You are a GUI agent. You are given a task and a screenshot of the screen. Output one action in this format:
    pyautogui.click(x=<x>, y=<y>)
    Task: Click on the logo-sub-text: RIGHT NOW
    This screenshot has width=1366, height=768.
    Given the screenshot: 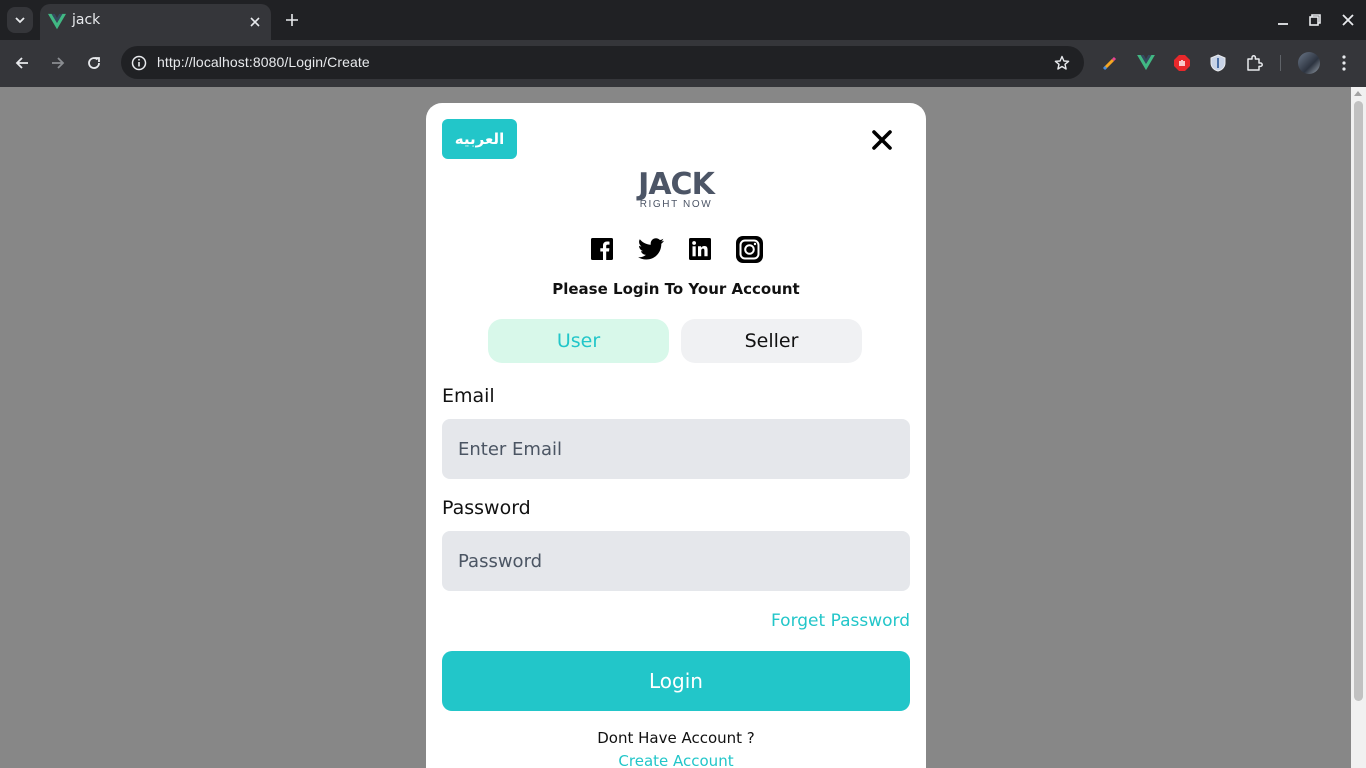 What is the action you would take?
    pyautogui.click(x=676, y=204)
    